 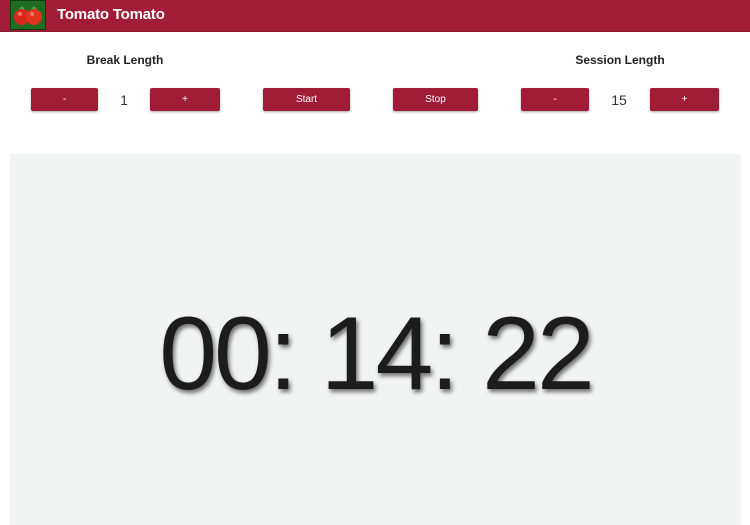 I want to click on break-decrement-button: -, so click(x=64, y=99).